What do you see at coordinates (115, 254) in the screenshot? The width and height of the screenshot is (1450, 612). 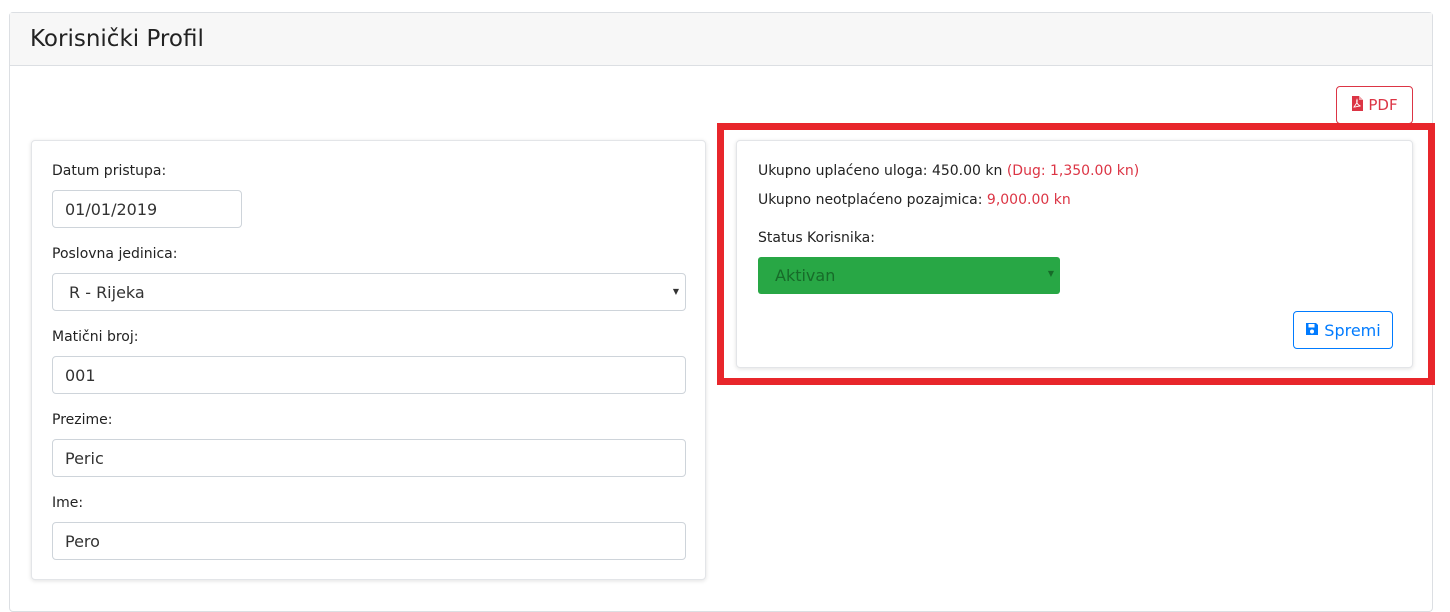 I see `unit-label: Poslovna jedinica:` at bounding box center [115, 254].